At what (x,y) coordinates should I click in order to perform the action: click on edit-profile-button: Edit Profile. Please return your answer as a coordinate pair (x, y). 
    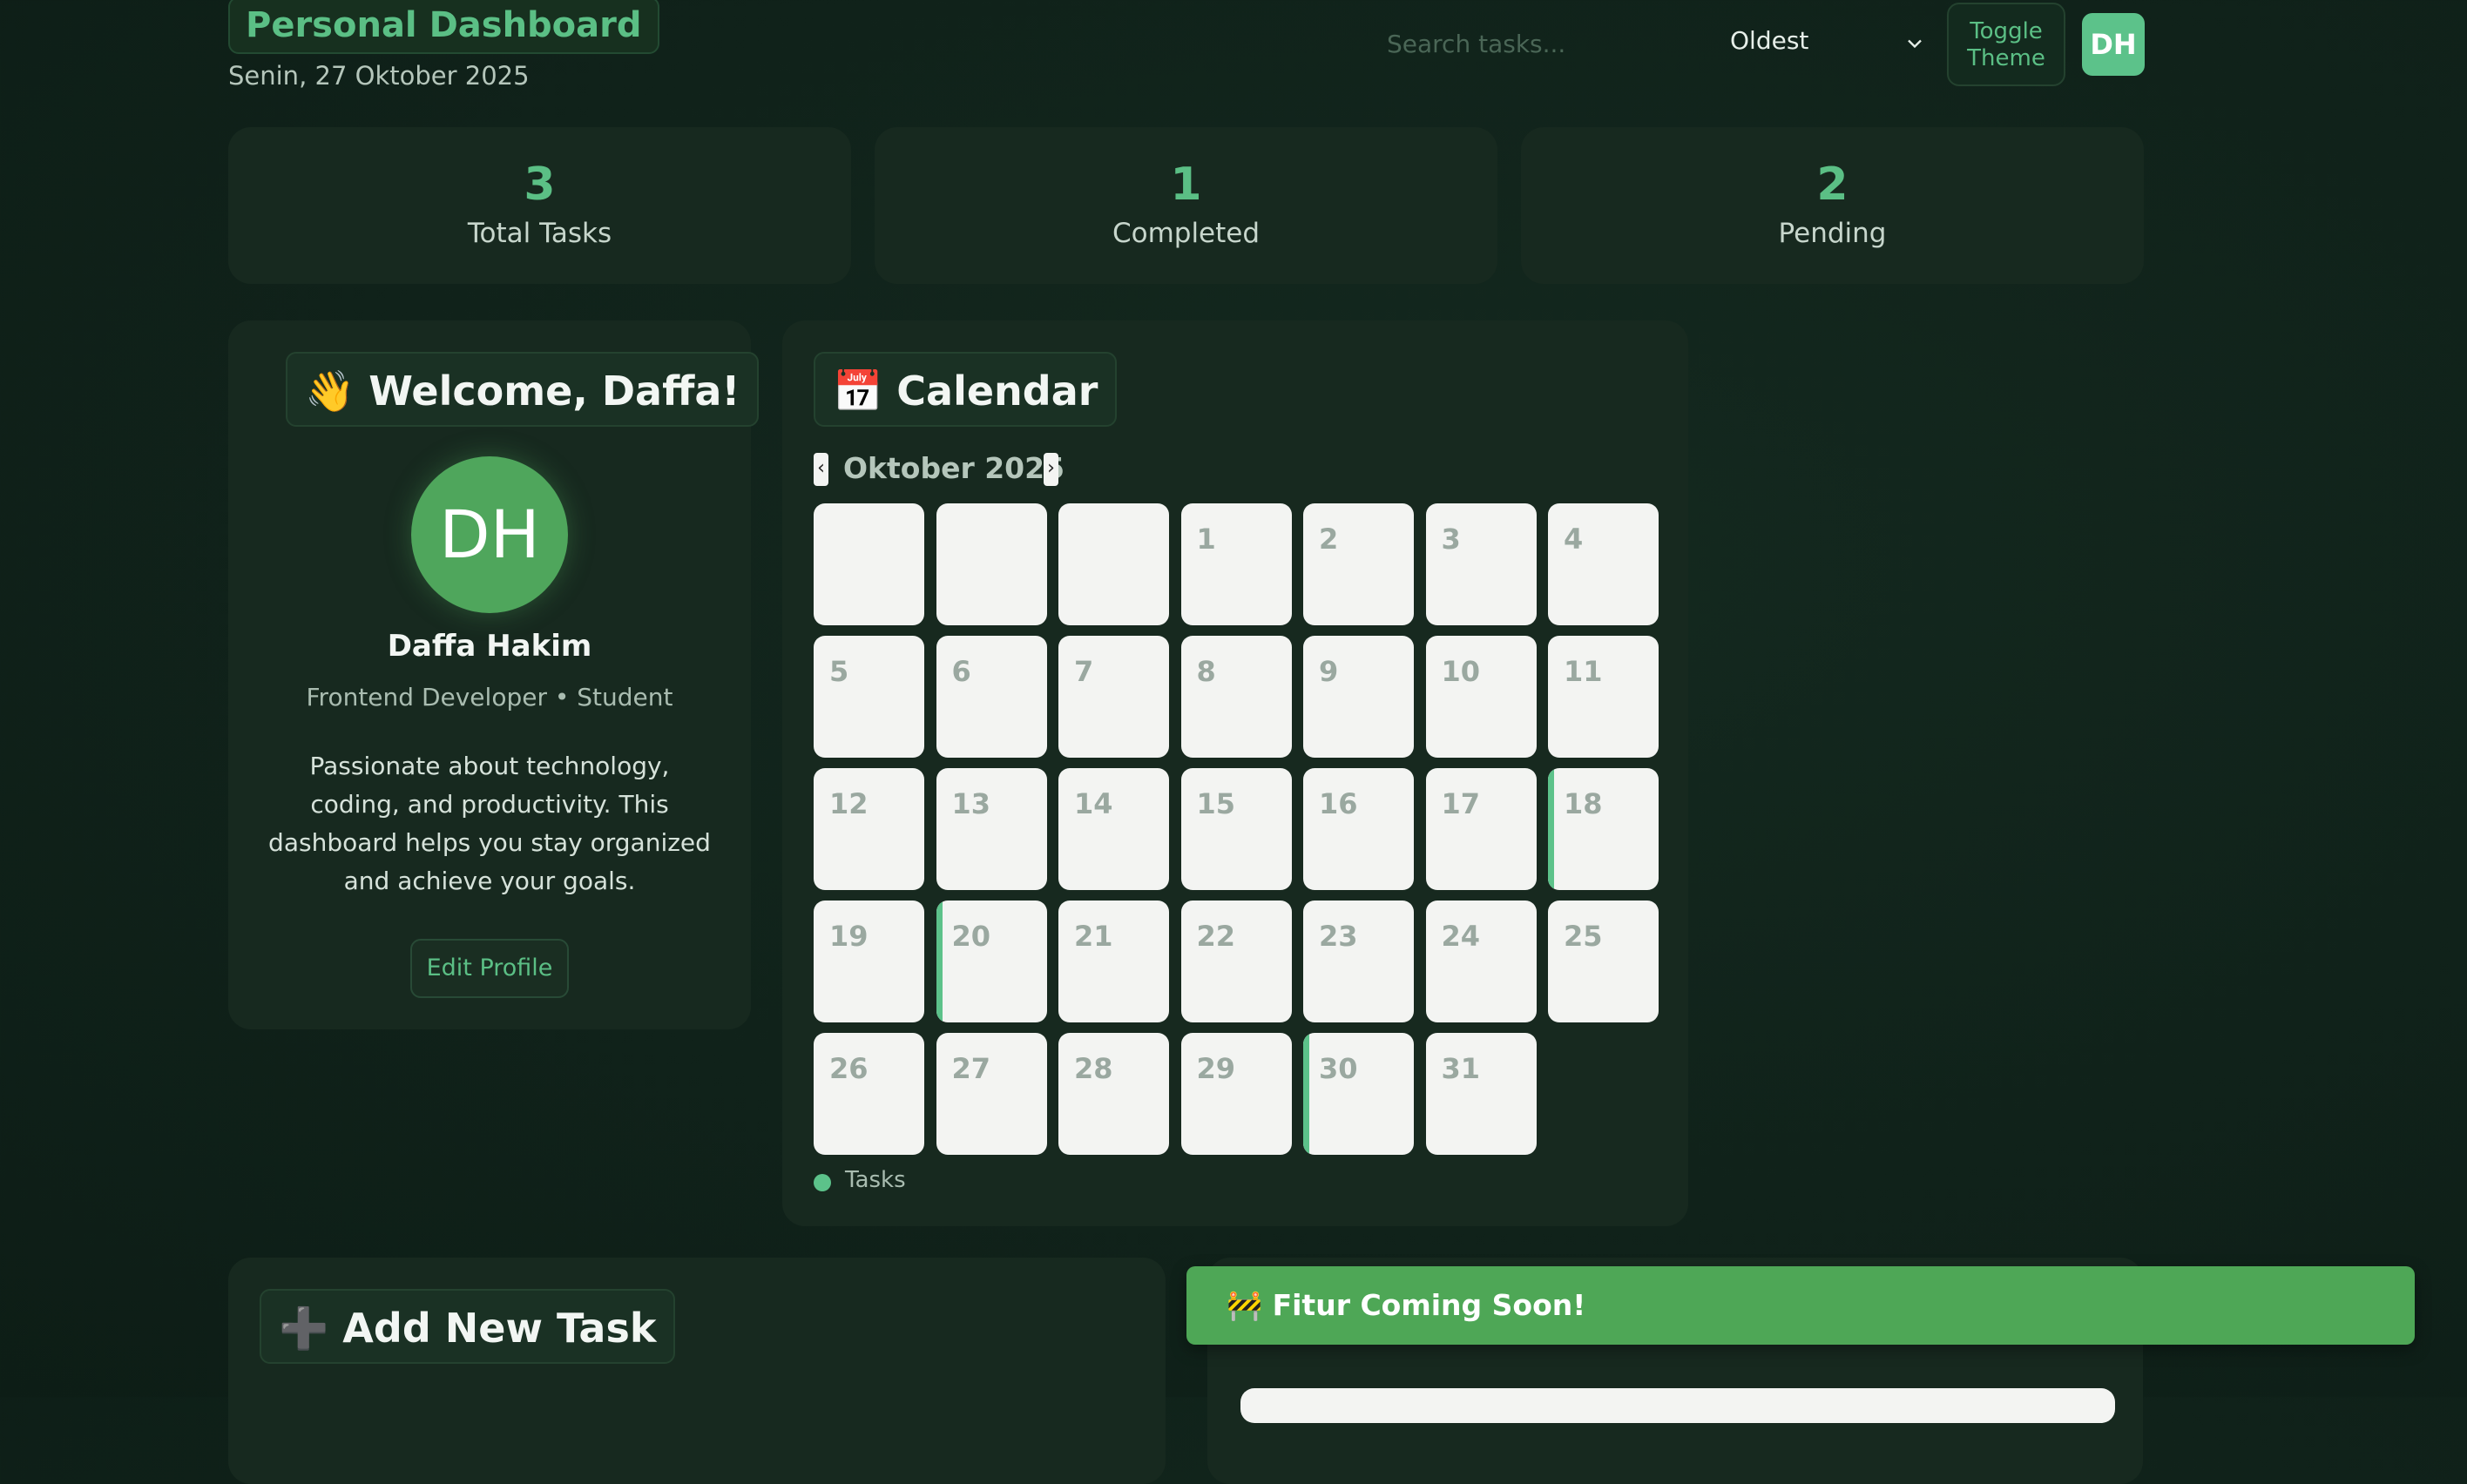
    Looking at the image, I should click on (490, 968).